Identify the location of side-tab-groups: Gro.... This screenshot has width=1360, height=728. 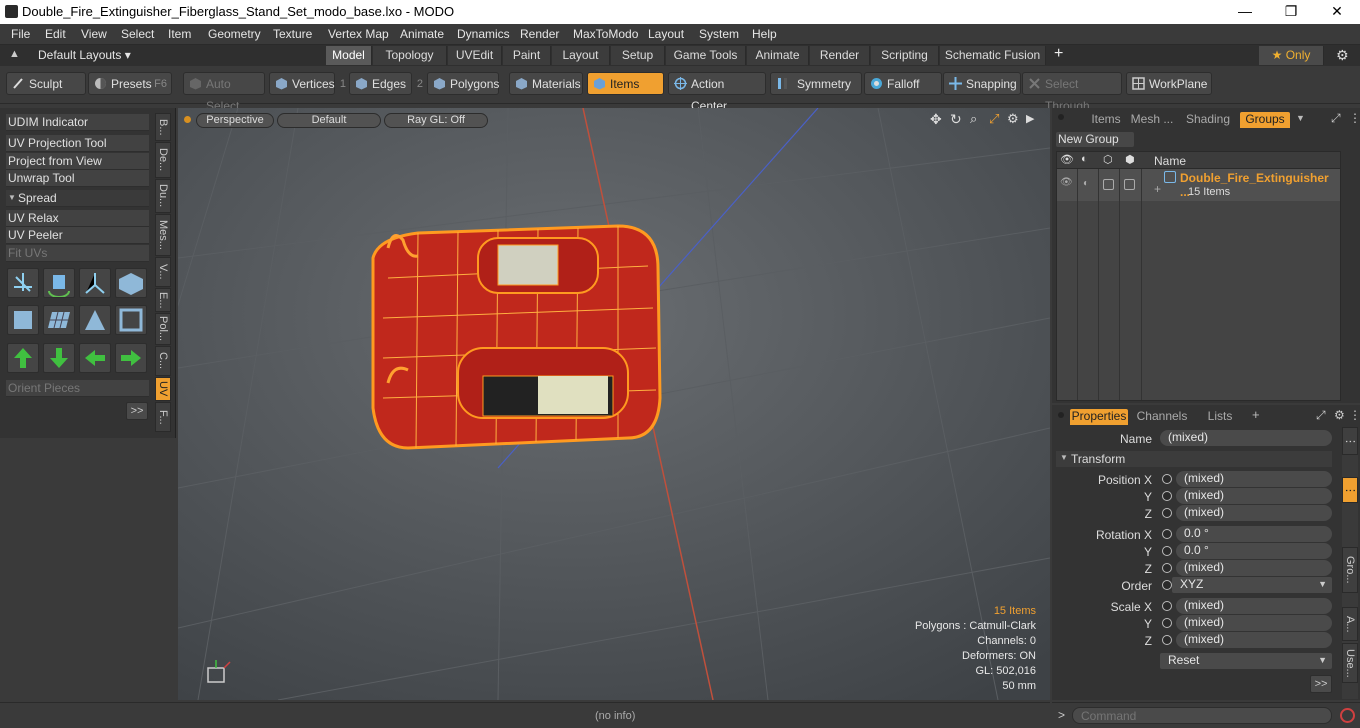
(1350, 570).